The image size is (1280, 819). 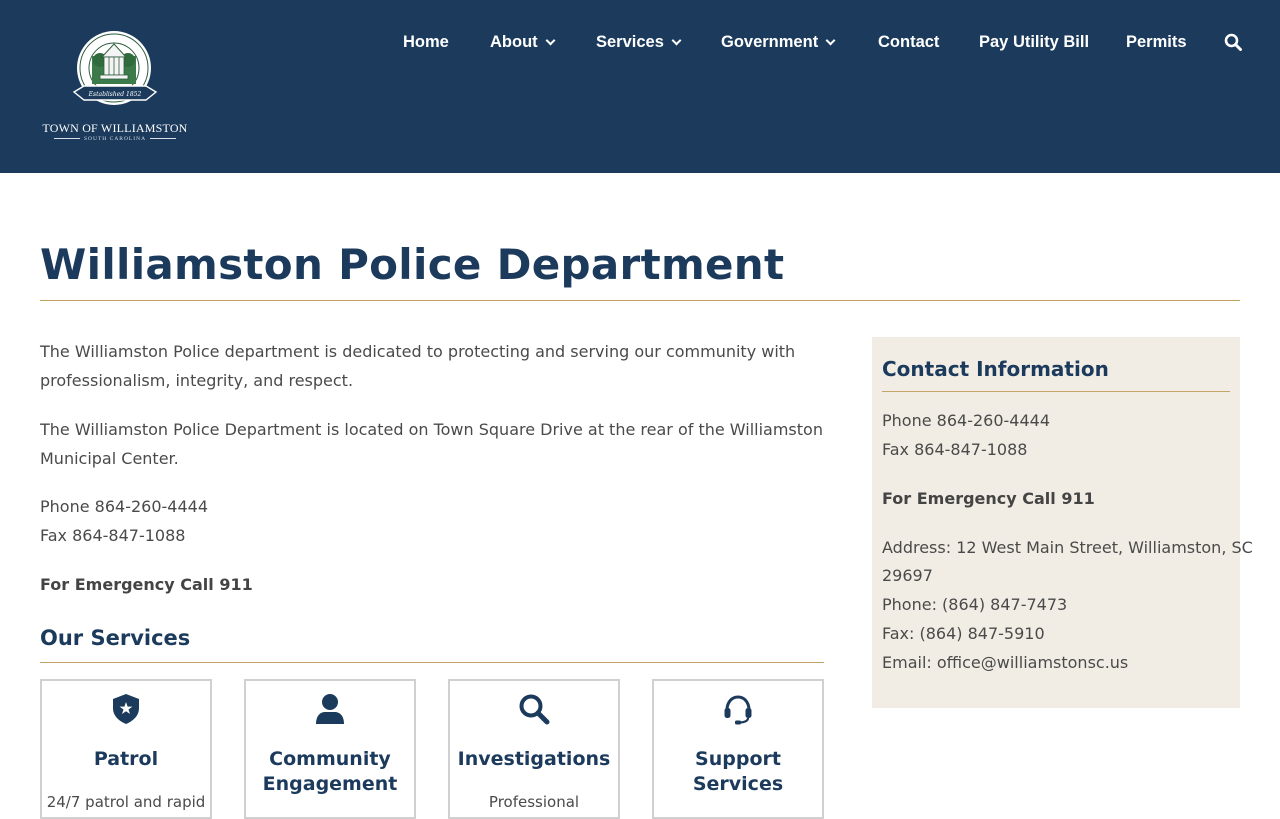 What do you see at coordinates (113, 535) in the screenshot?
I see `fax-text: Fax 864-847-1088` at bounding box center [113, 535].